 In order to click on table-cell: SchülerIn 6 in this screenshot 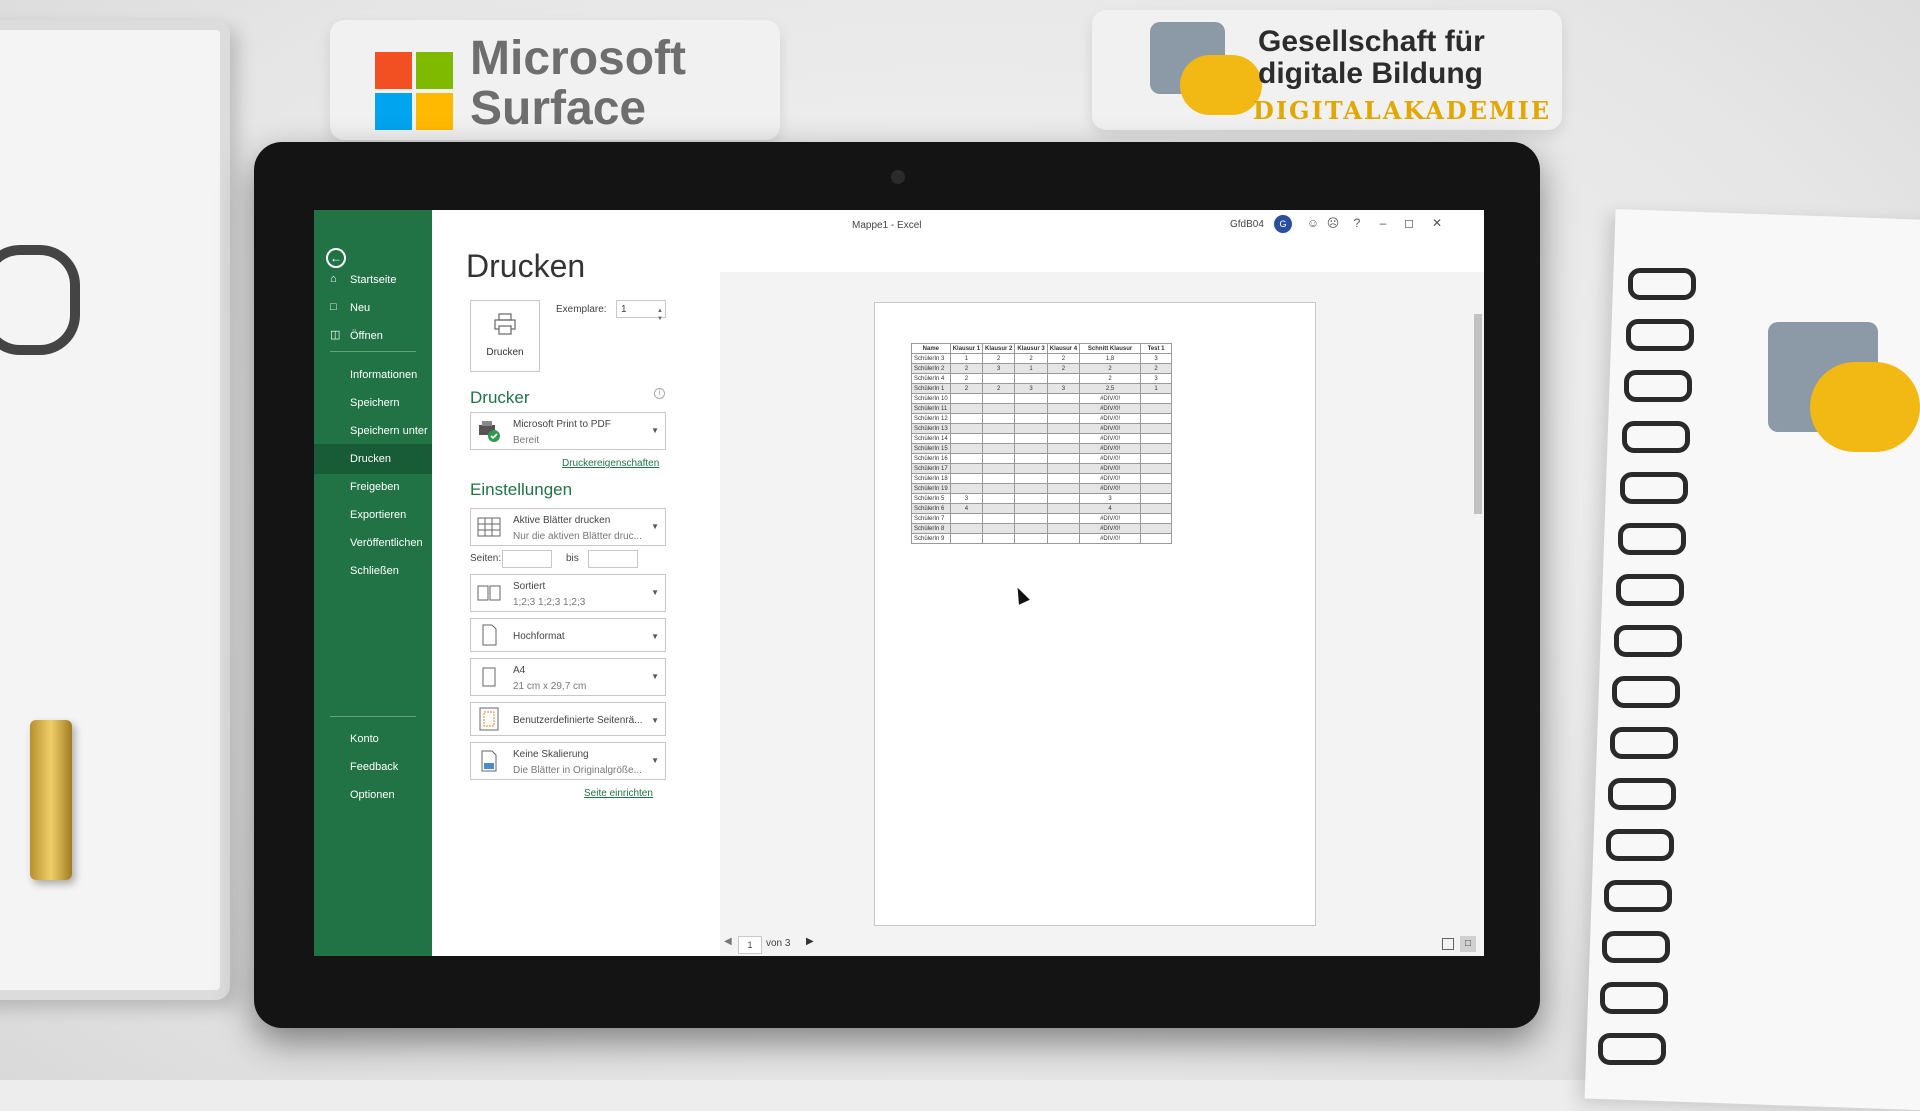, I will do `click(931, 508)`.